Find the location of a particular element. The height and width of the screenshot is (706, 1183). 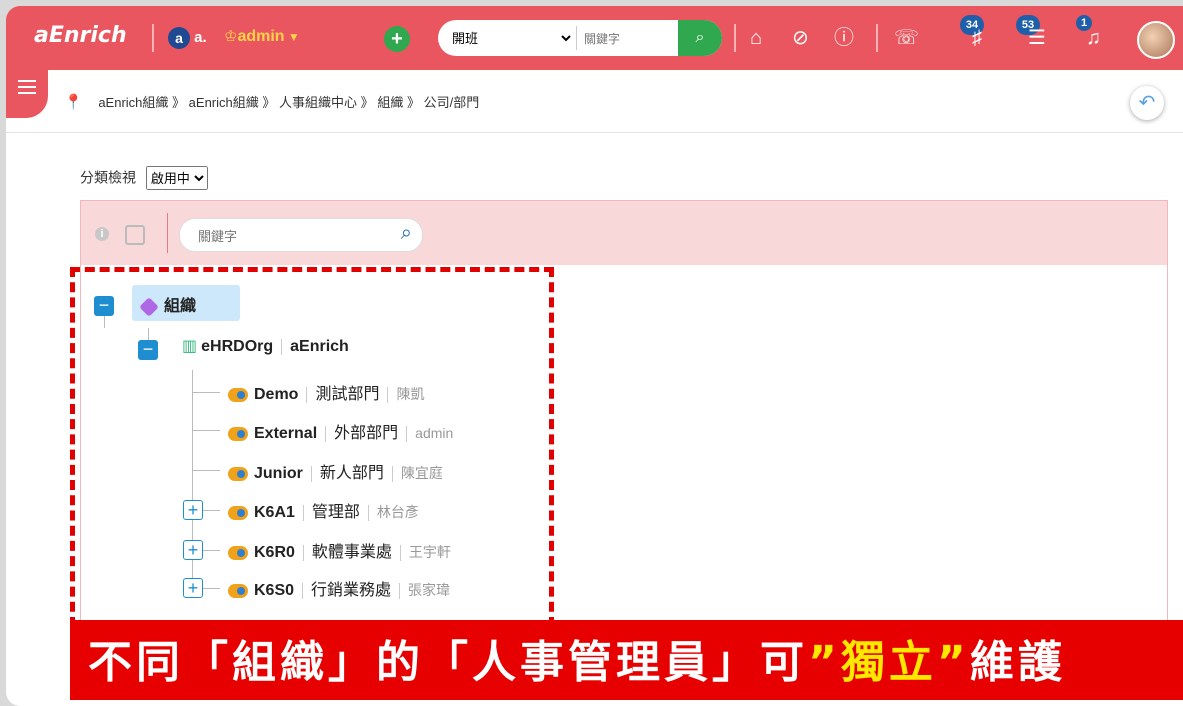

chat-icon: ☏ is located at coordinates (906, 38).